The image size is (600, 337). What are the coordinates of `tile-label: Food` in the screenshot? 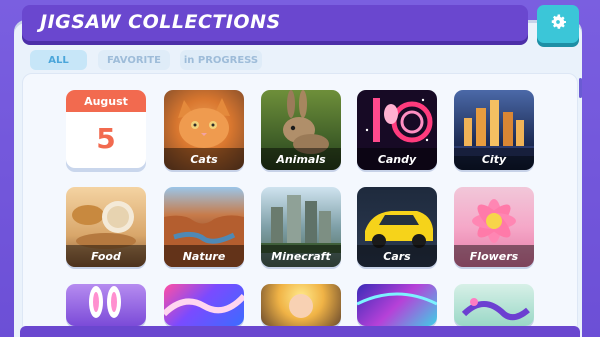 It's located at (106, 256).